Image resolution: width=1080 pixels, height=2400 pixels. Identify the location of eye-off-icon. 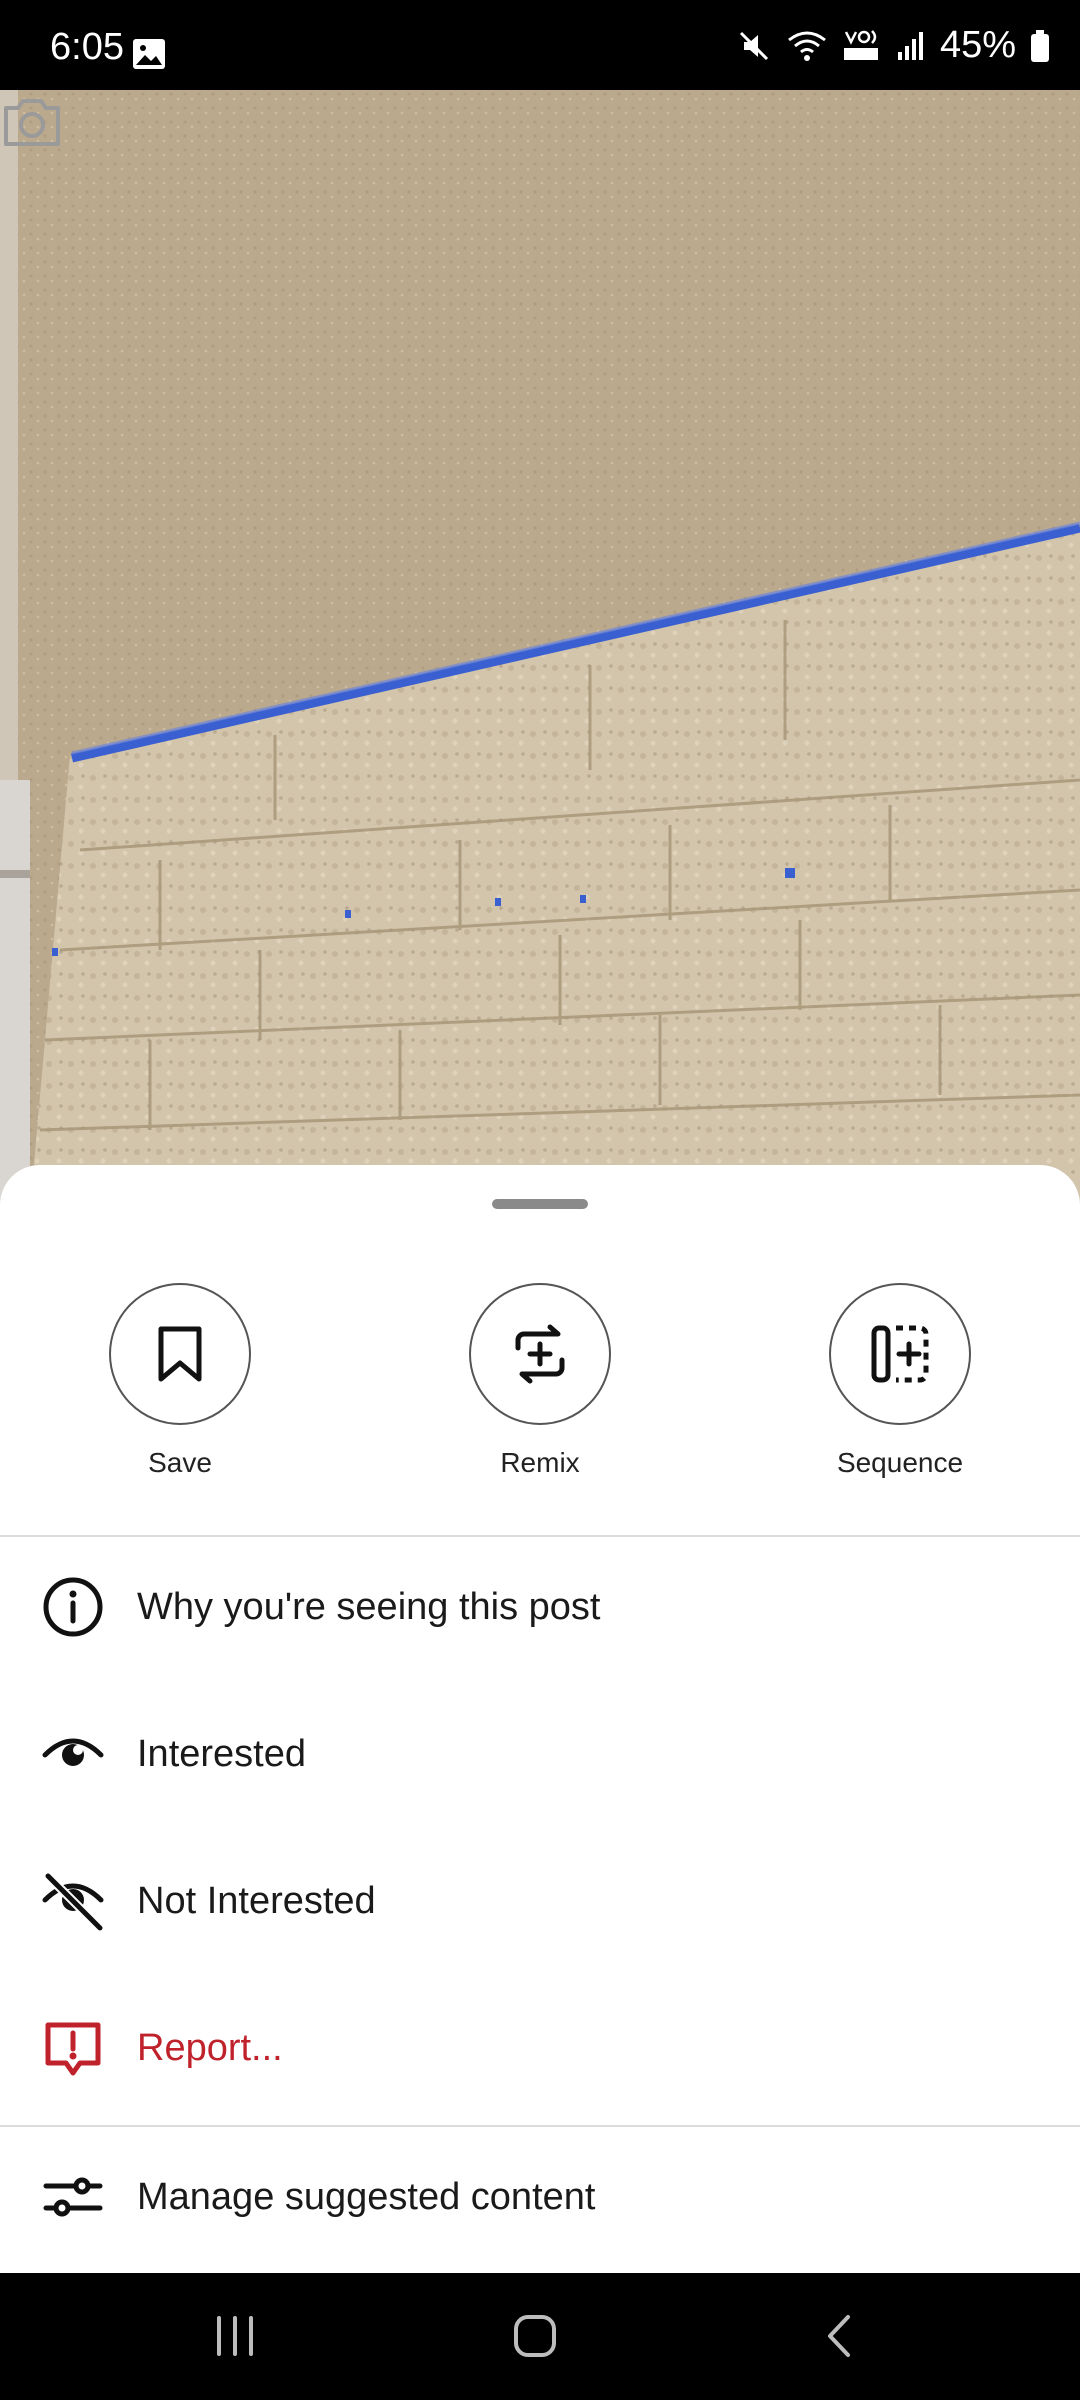
(73, 1901).